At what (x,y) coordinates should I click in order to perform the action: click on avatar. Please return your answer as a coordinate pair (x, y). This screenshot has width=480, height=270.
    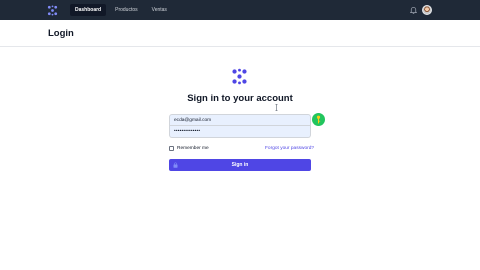
    Looking at the image, I should click on (427, 10).